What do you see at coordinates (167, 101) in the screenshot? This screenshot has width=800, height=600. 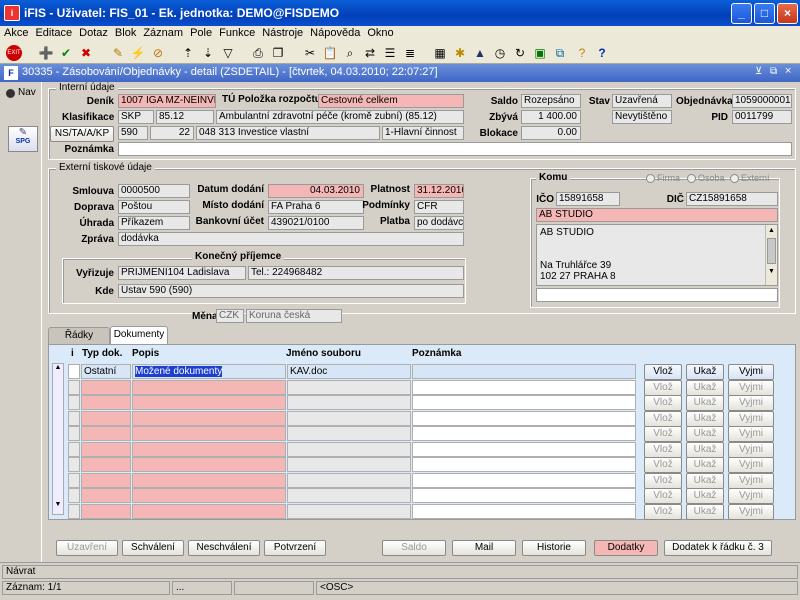 I see `denik-field: 1007 IGA MZ-NEINVESTI` at bounding box center [167, 101].